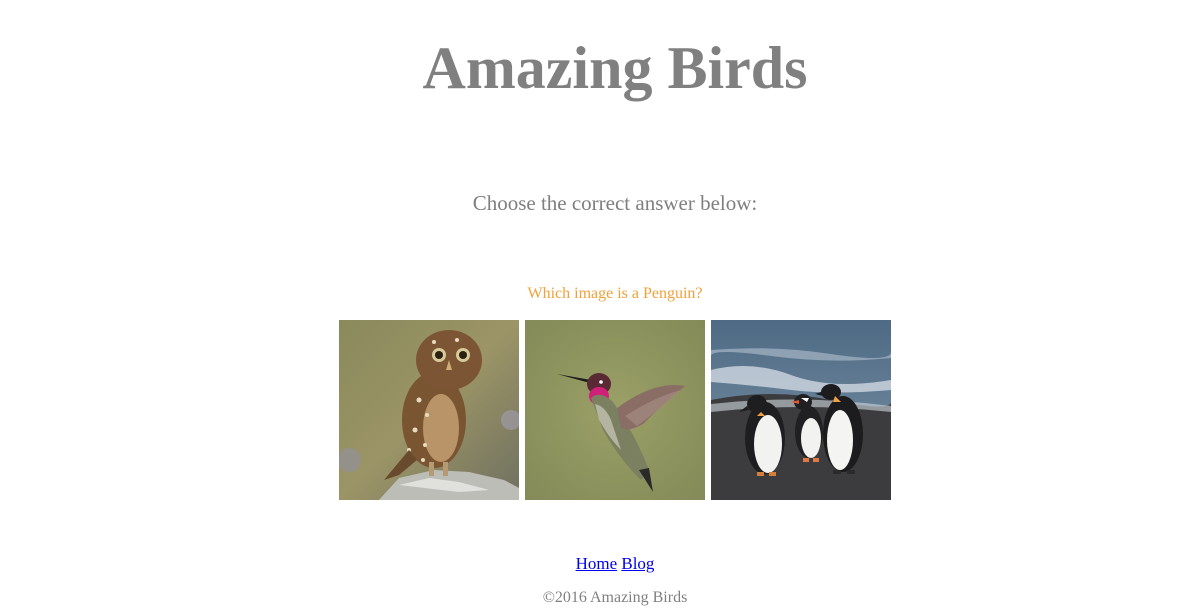 The width and height of the screenshot is (1182, 610). What do you see at coordinates (615, 293) in the screenshot?
I see `quiz-question: Which image is a Penguin?` at bounding box center [615, 293].